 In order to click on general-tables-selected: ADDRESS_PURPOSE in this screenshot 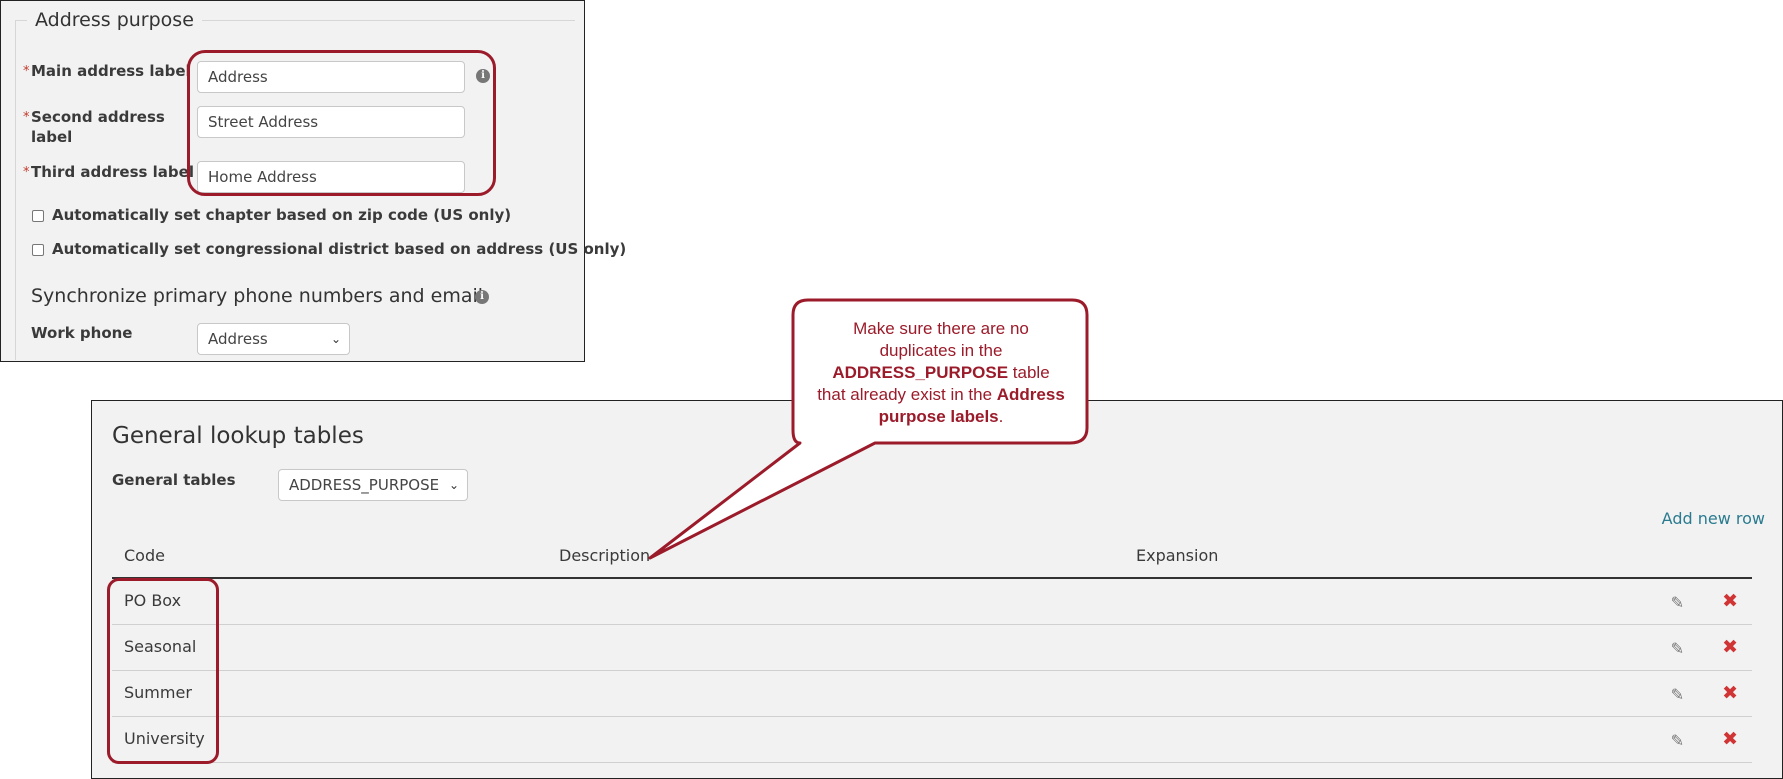, I will do `click(364, 485)`.